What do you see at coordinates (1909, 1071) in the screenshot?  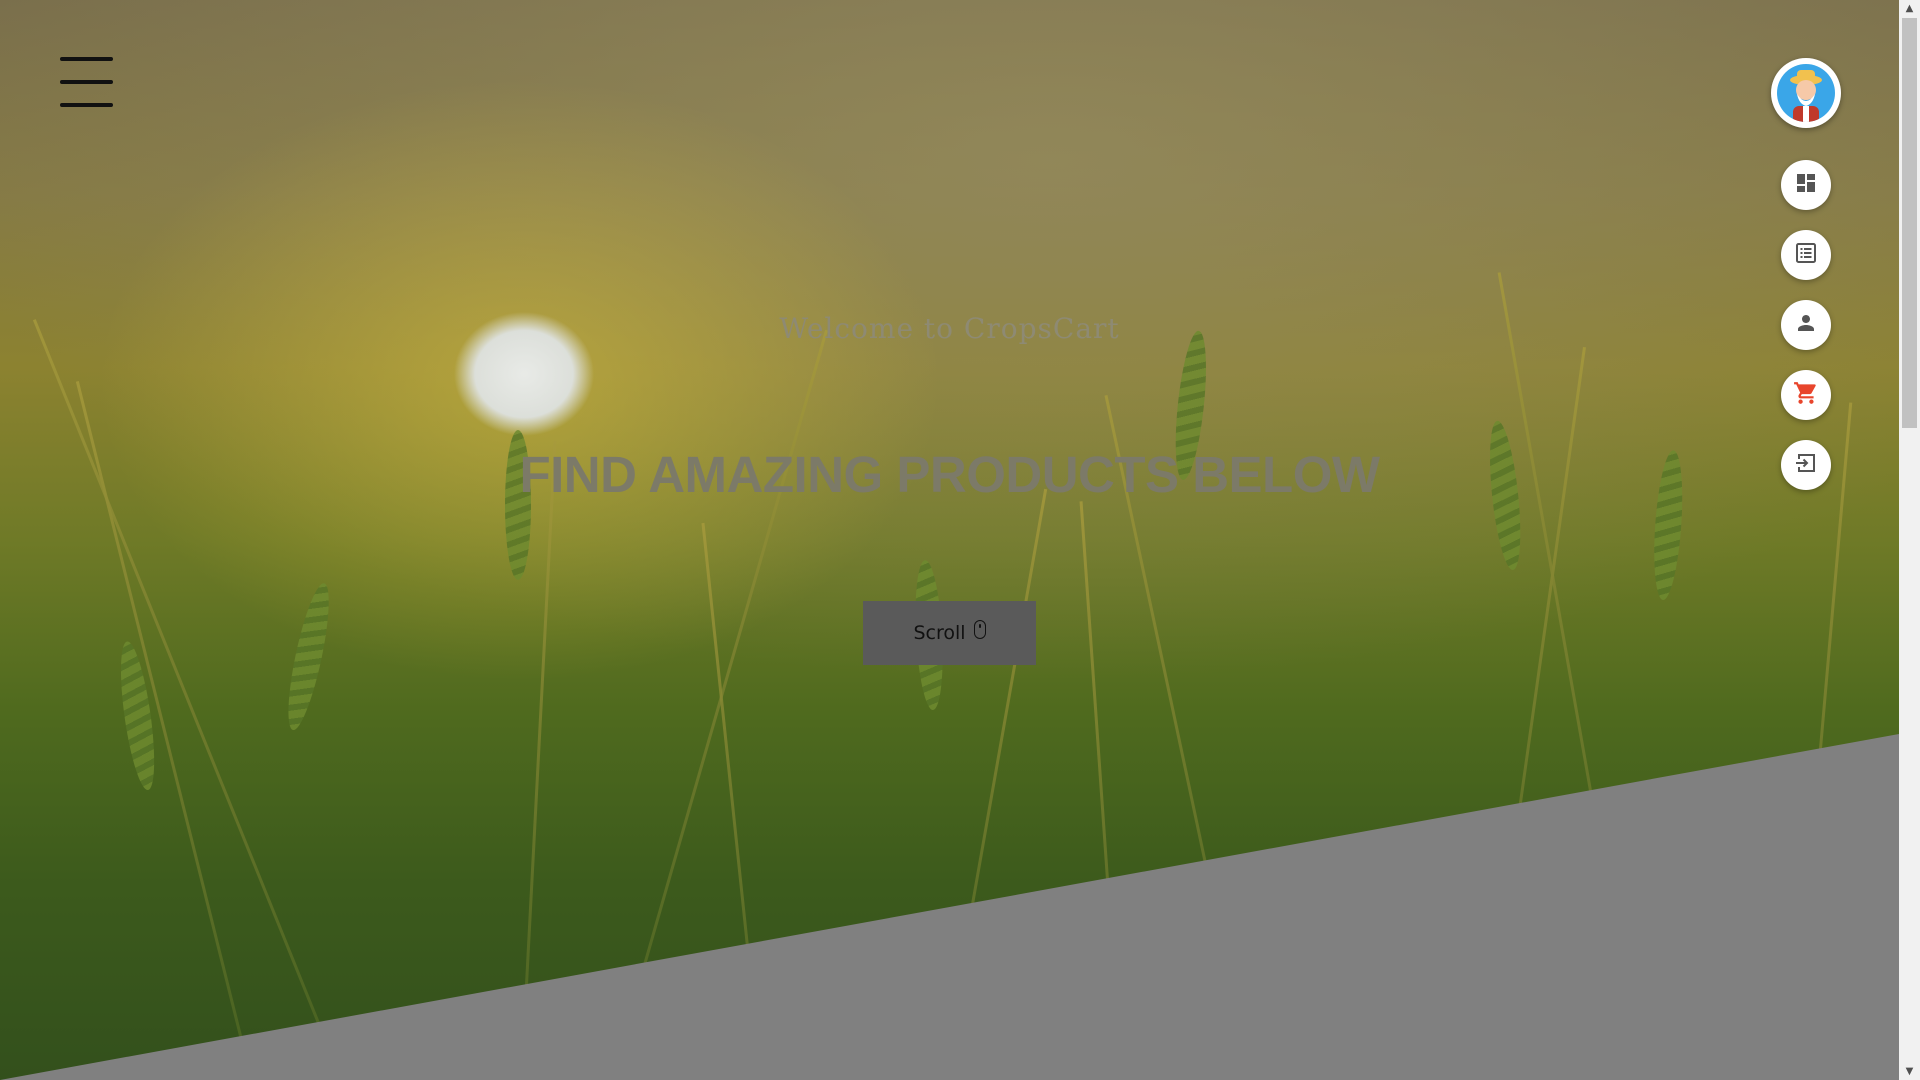 I see `scroll-down-arrow-icon: ▼` at bounding box center [1909, 1071].